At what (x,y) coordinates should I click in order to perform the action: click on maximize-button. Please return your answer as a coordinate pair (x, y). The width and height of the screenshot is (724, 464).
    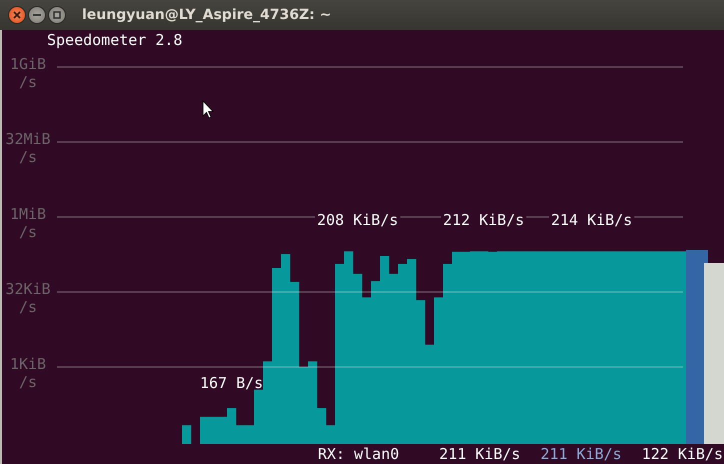
    Looking at the image, I should click on (57, 15).